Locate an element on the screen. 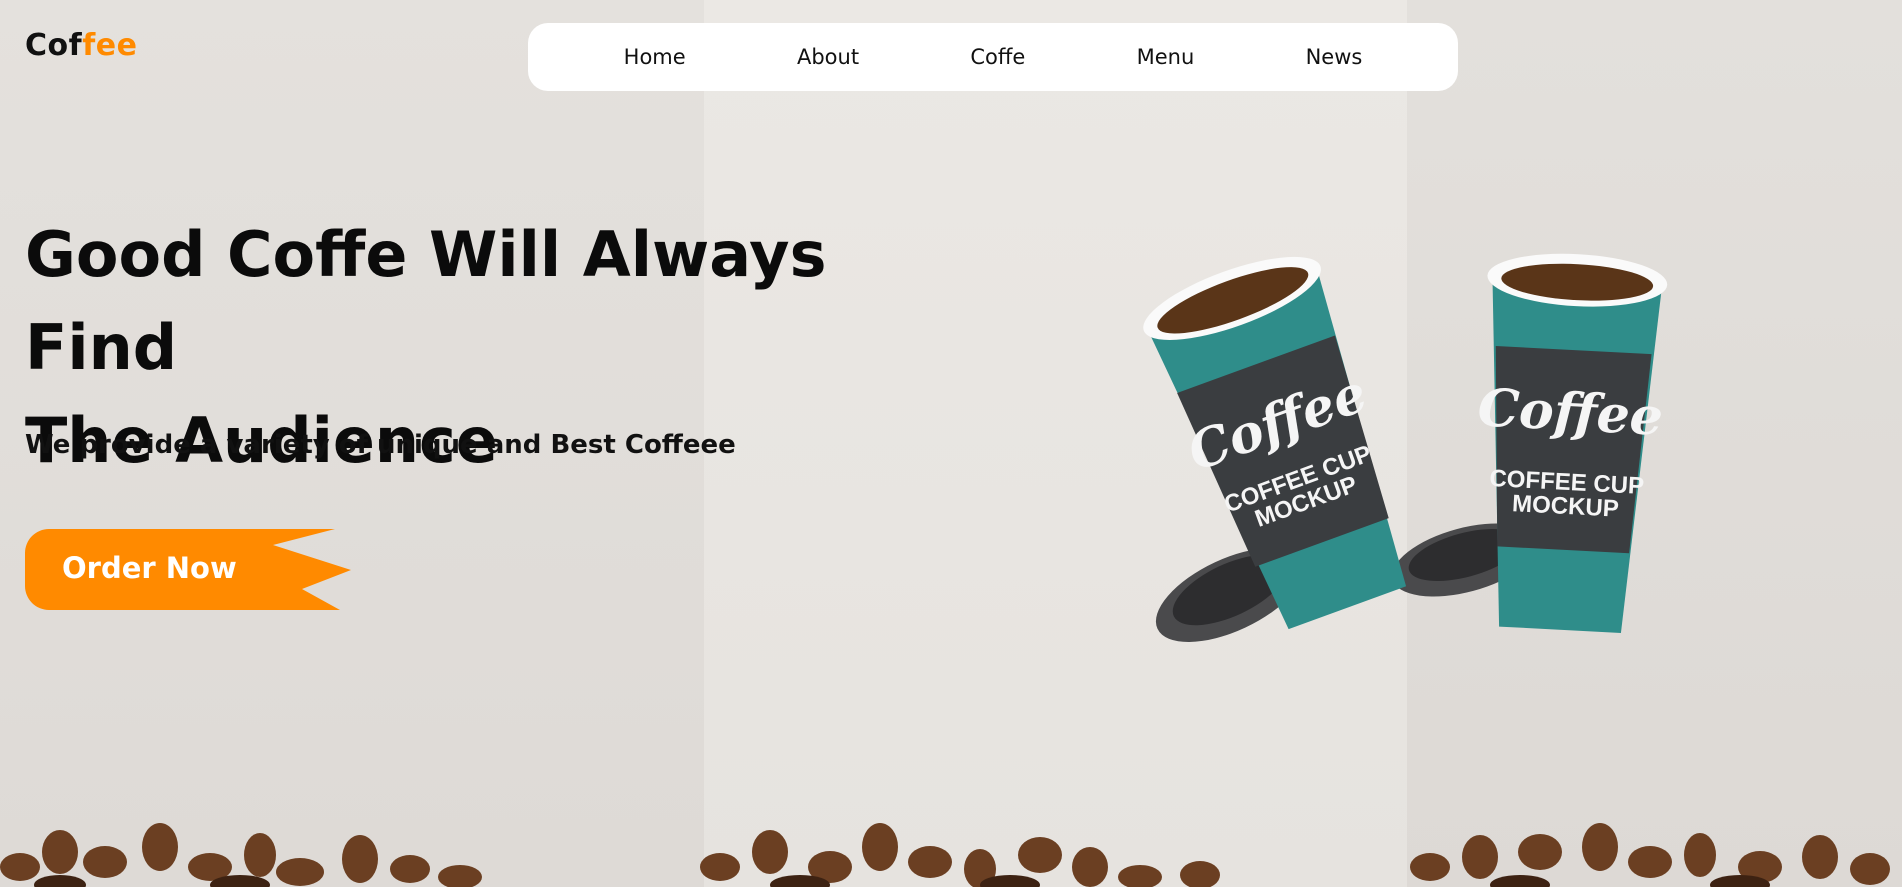 This screenshot has width=1902, height=887. order-now-button: Order Now is located at coordinates (190, 570).